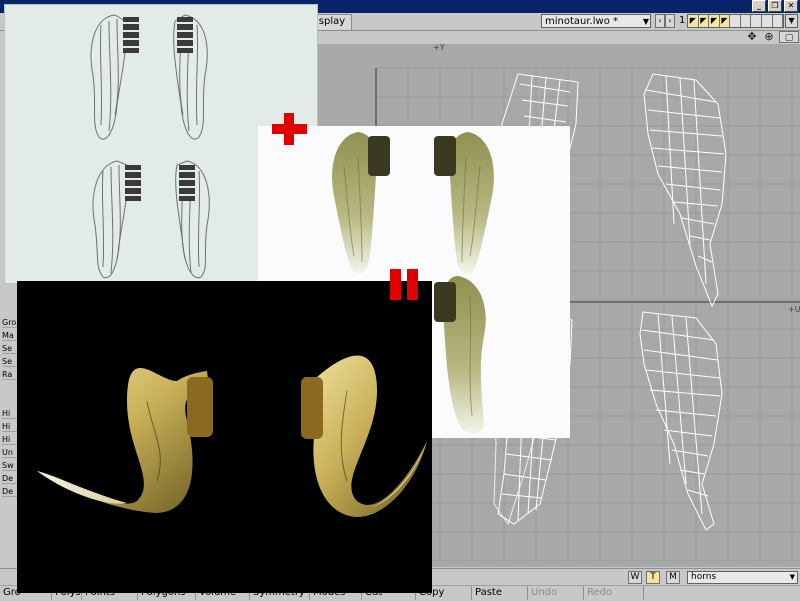 Image resolution: width=800 pixels, height=601 pixels. I want to click on morph-mode-button: M, so click(673, 577).